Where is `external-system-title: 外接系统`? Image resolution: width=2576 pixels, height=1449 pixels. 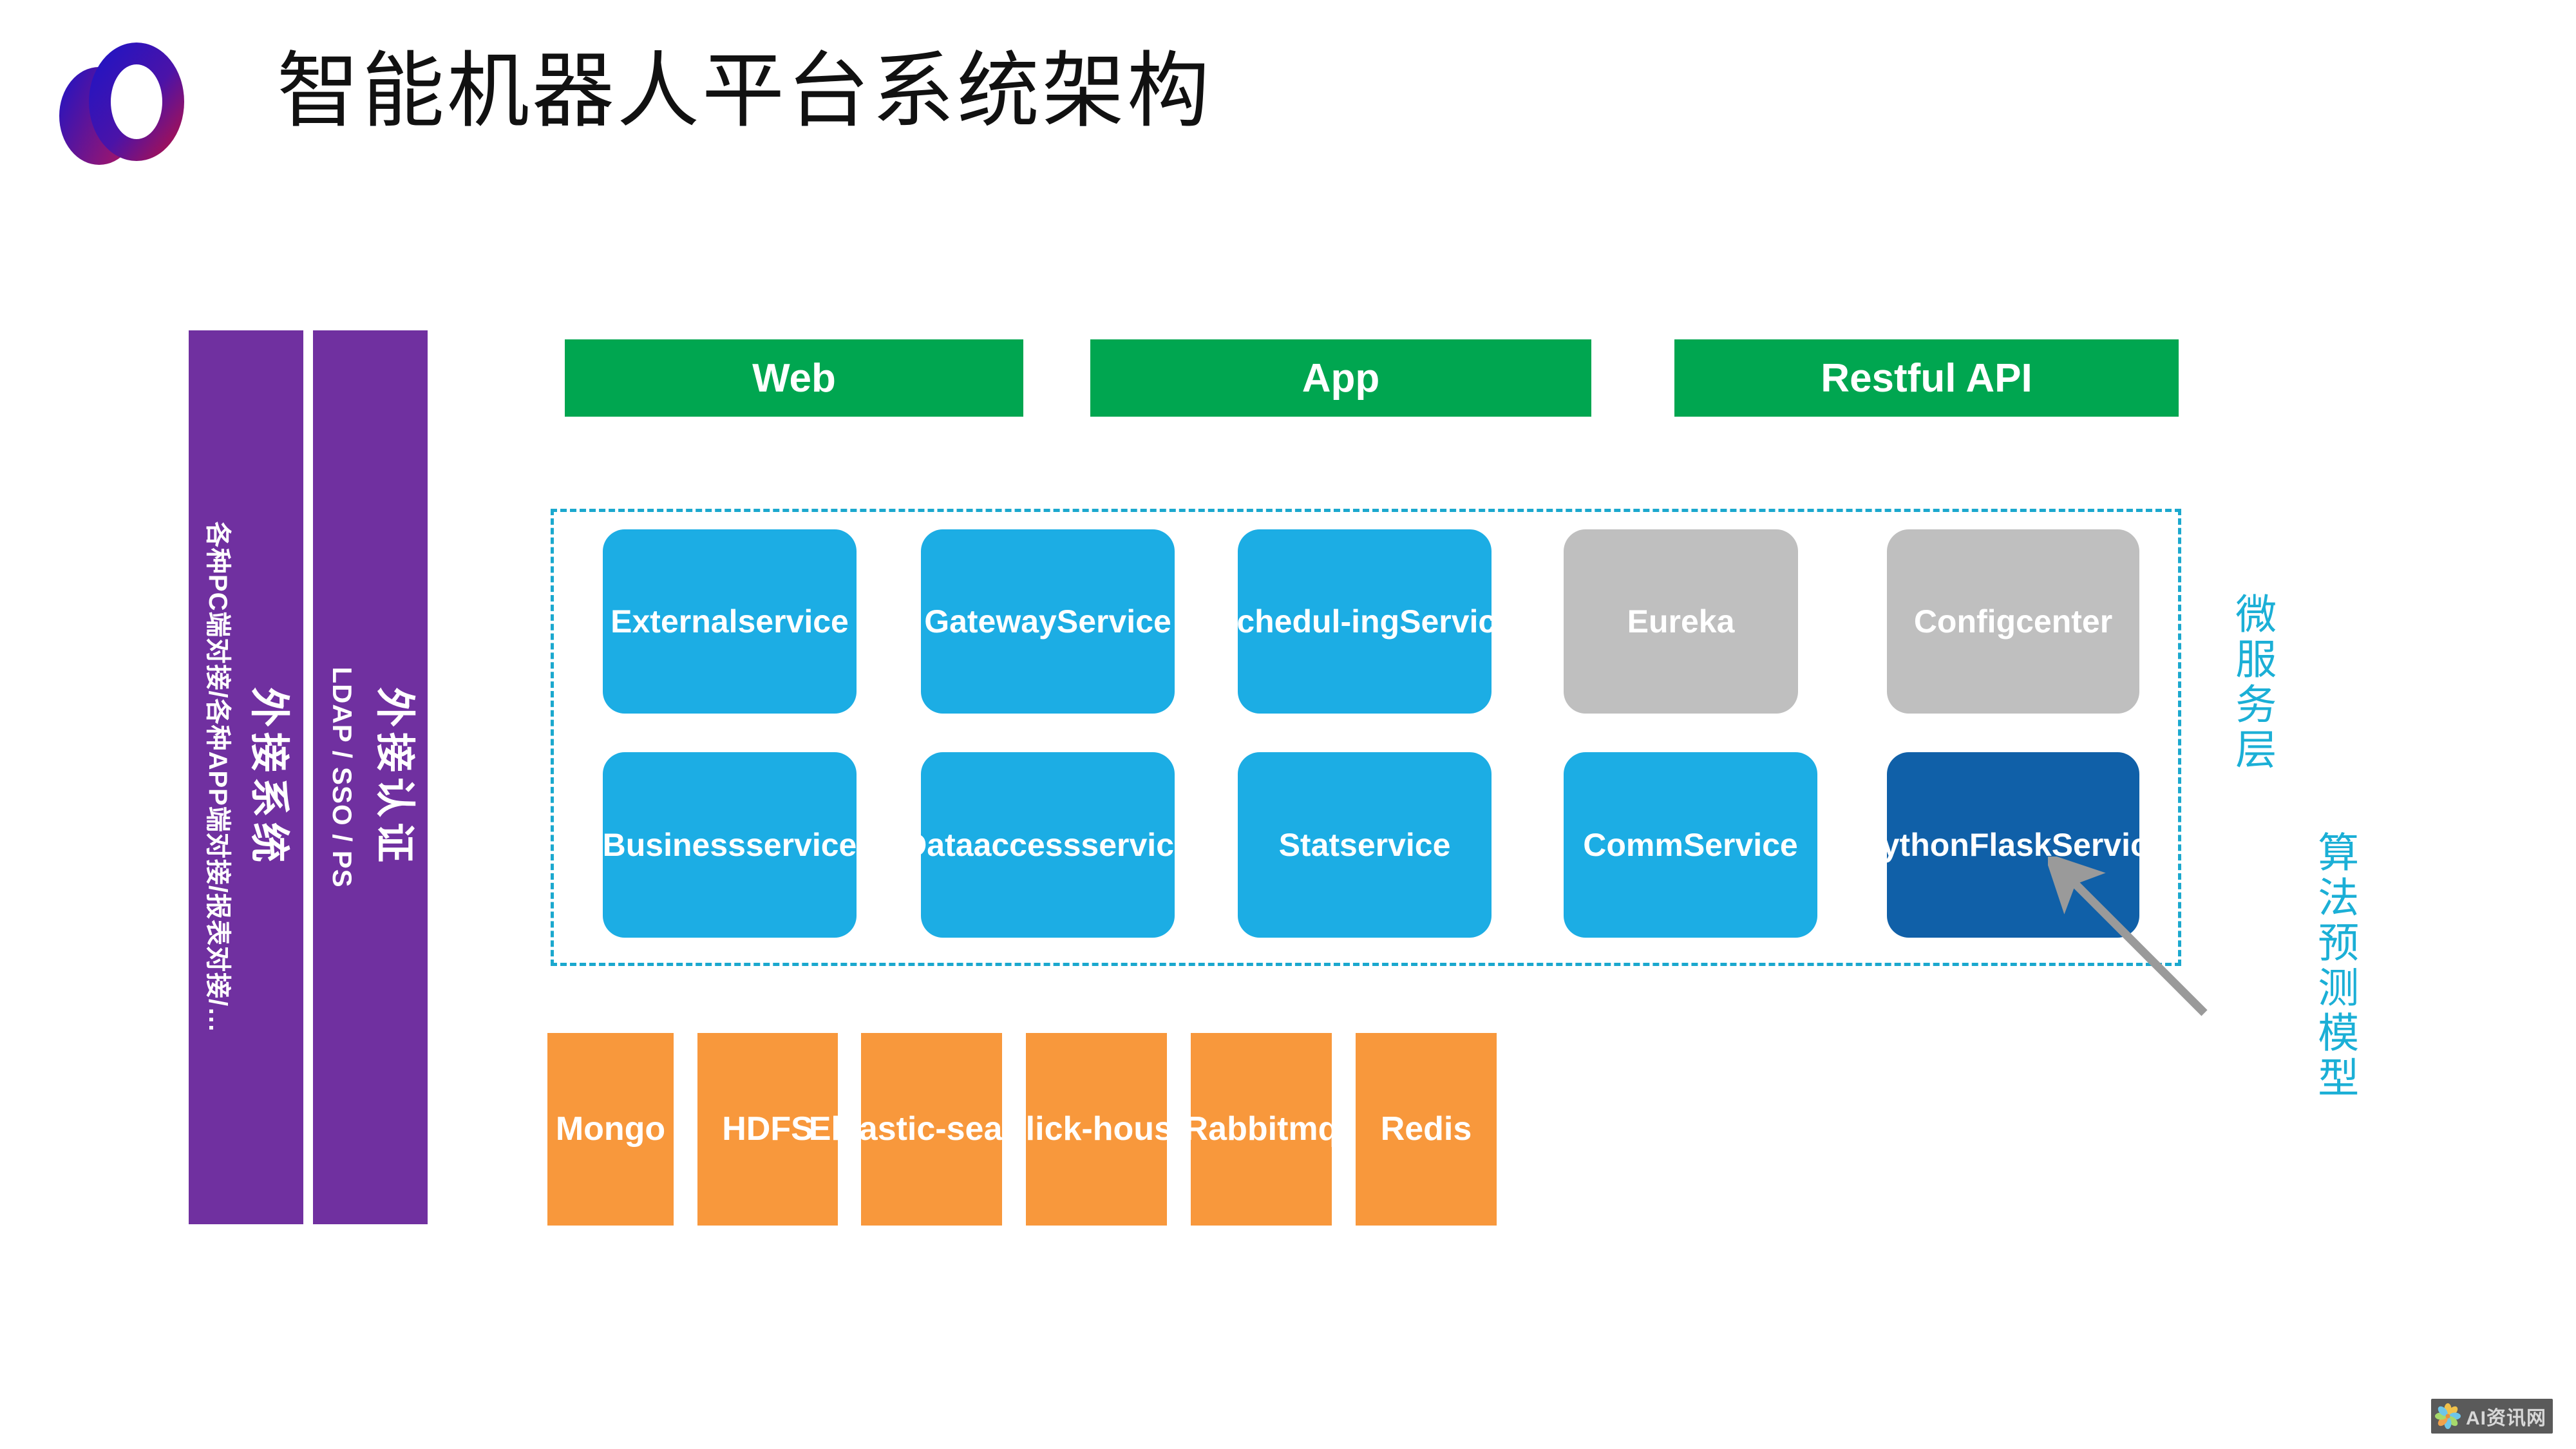
external-system-title: 外接系统 is located at coordinates (269, 778).